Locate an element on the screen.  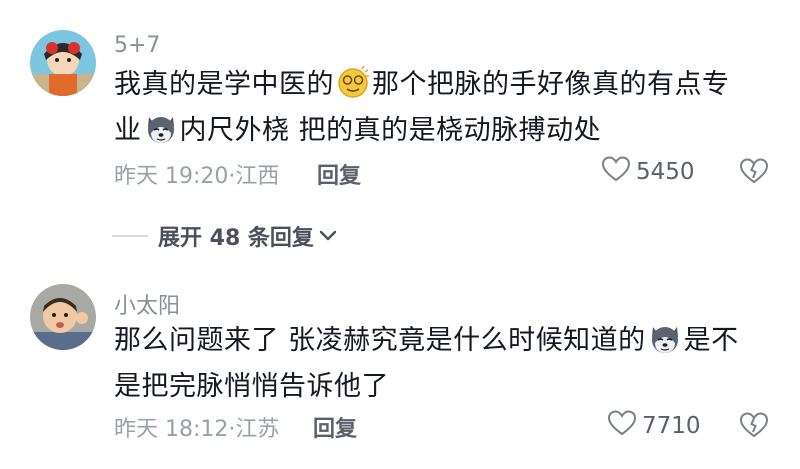
comment-text-part: 是不 is located at coordinates (711, 340).